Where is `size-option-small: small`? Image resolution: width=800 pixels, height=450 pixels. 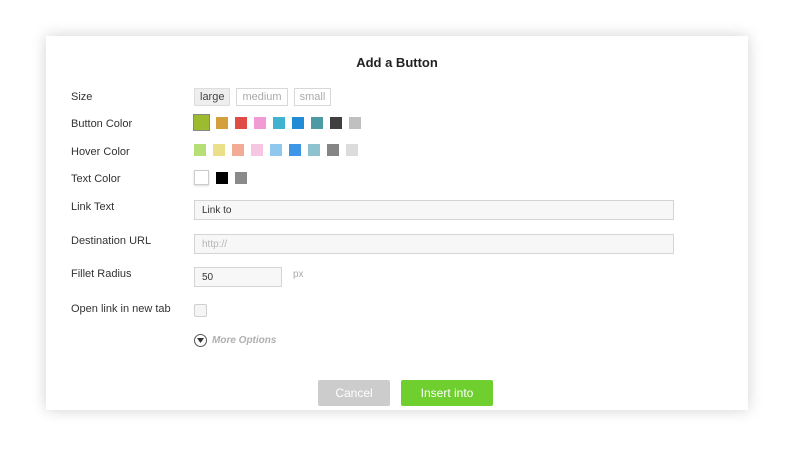
size-option-small: small is located at coordinates (312, 97).